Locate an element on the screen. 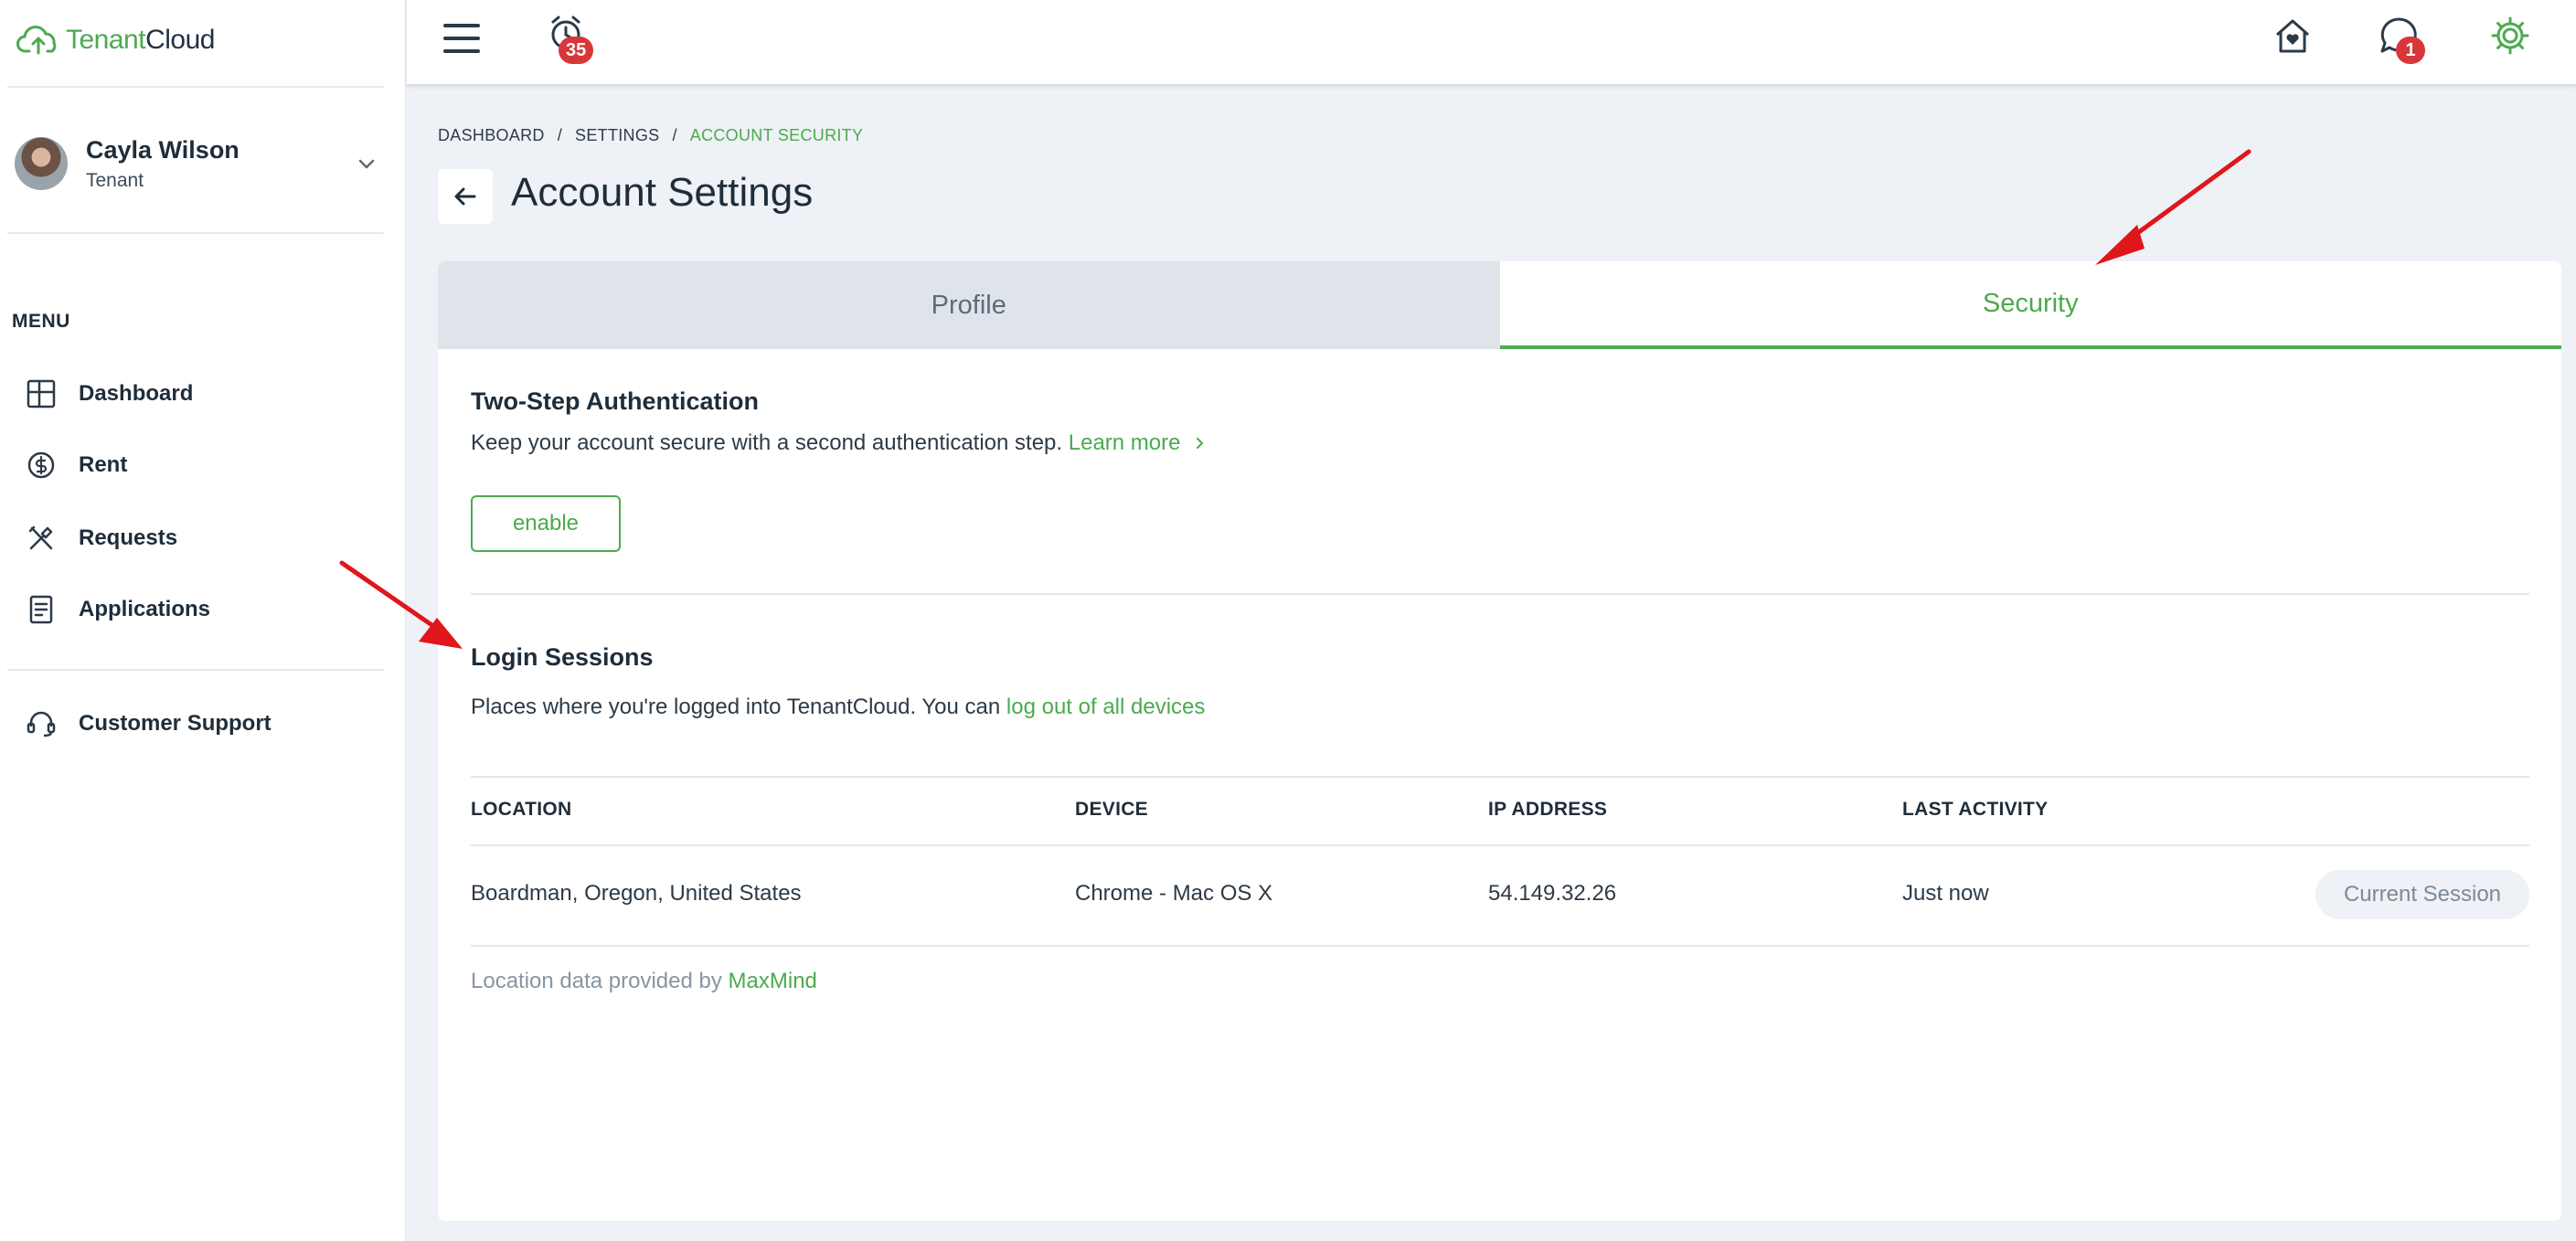  tab-security: Security is located at coordinates (2030, 305).